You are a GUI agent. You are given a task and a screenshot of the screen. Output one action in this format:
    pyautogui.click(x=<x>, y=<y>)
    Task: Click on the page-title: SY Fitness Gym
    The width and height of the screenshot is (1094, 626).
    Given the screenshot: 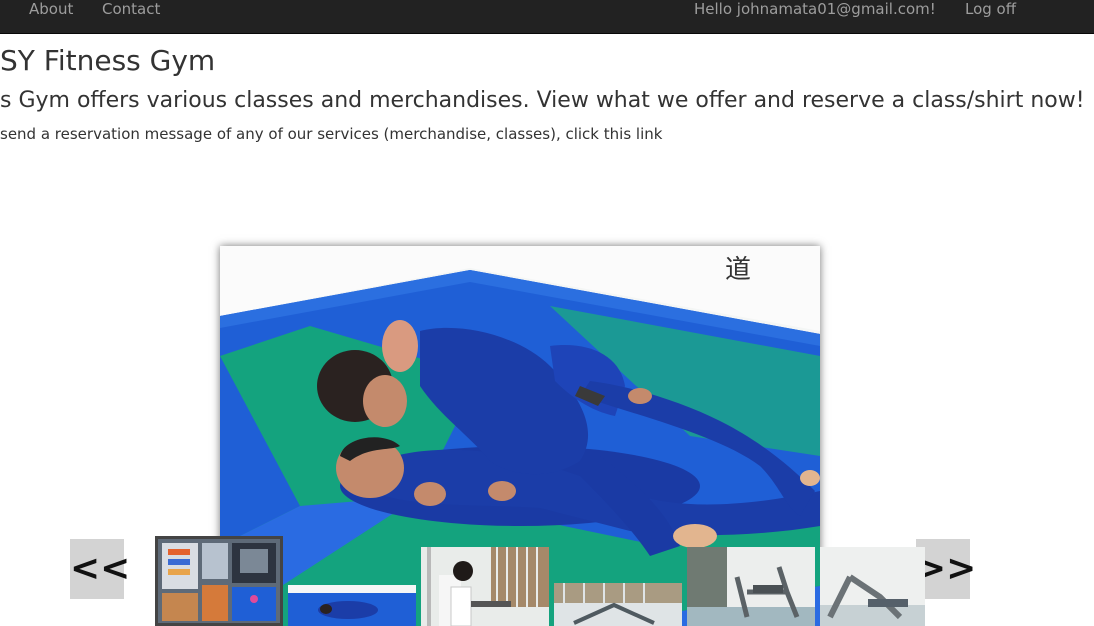 What is the action you would take?
    pyautogui.click(x=108, y=60)
    